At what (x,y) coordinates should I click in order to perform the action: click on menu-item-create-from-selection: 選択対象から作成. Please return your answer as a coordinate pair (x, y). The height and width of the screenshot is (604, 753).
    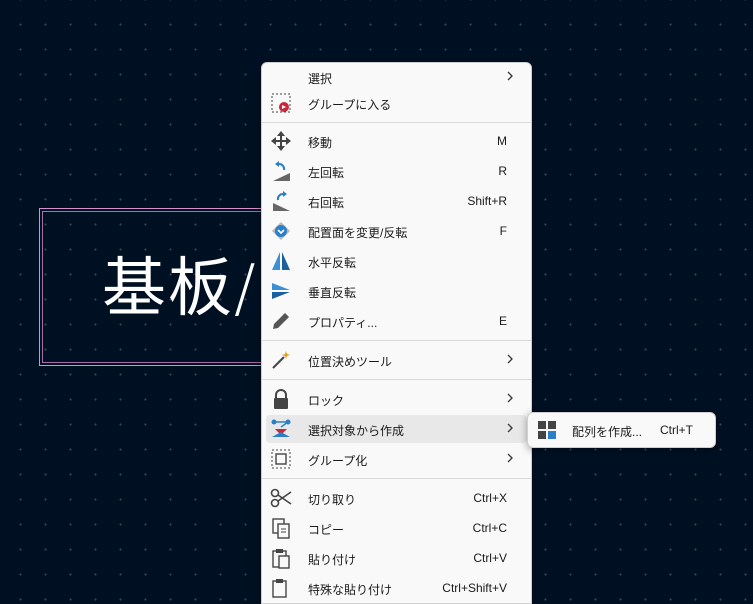
    Looking at the image, I should click on (396, 429).